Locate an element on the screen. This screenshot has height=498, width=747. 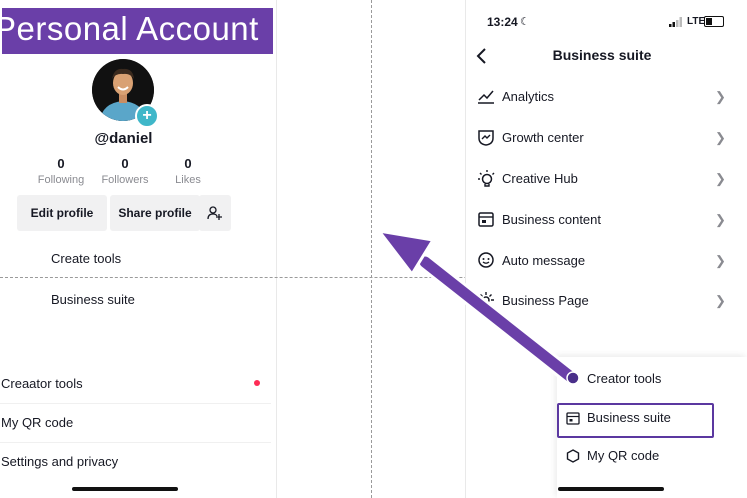
network-type: LTE is located at coordinates (696, 21).